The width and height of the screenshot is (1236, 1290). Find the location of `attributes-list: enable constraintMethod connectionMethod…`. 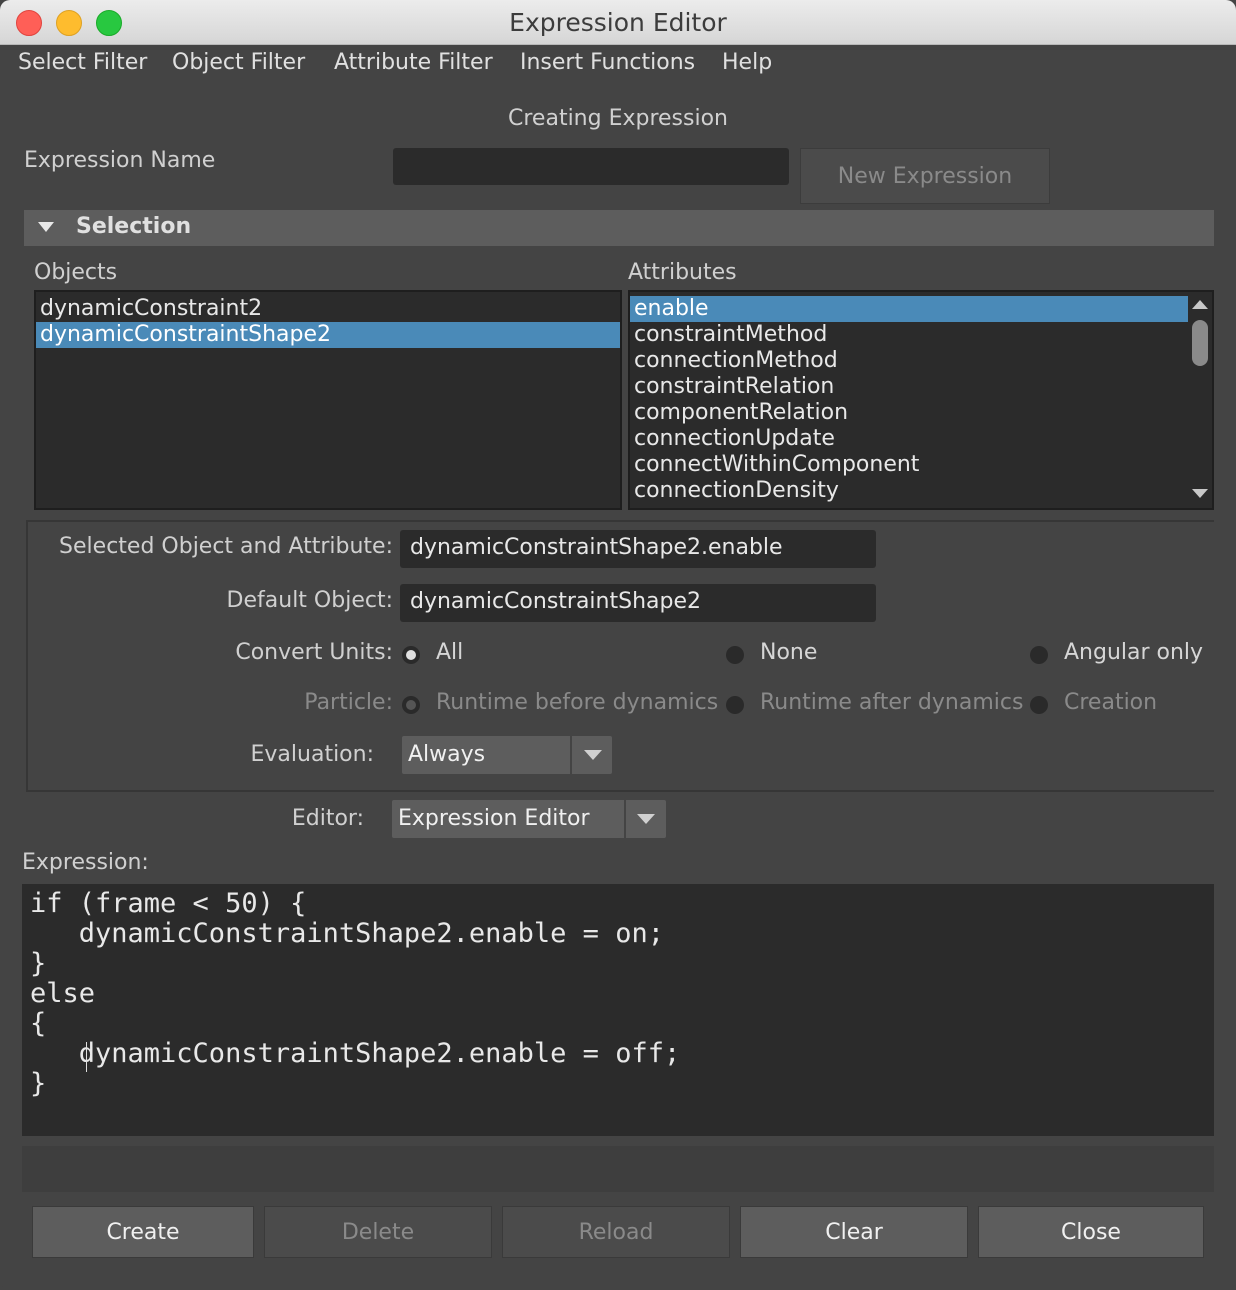

attributes-list: enable constraintMethod connectionMethod… is located at coordinates (921, 400).